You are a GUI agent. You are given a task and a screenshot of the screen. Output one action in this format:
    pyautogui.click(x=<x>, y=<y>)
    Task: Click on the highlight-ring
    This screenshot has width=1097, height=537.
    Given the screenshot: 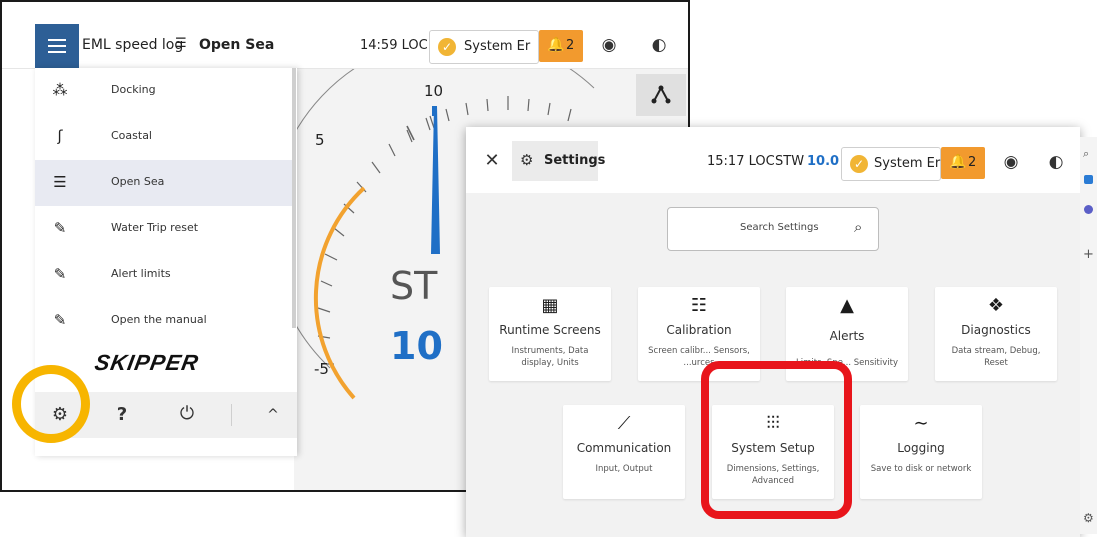 What is the action you would take?
    pyautogui.click(x=51, y=404)
    